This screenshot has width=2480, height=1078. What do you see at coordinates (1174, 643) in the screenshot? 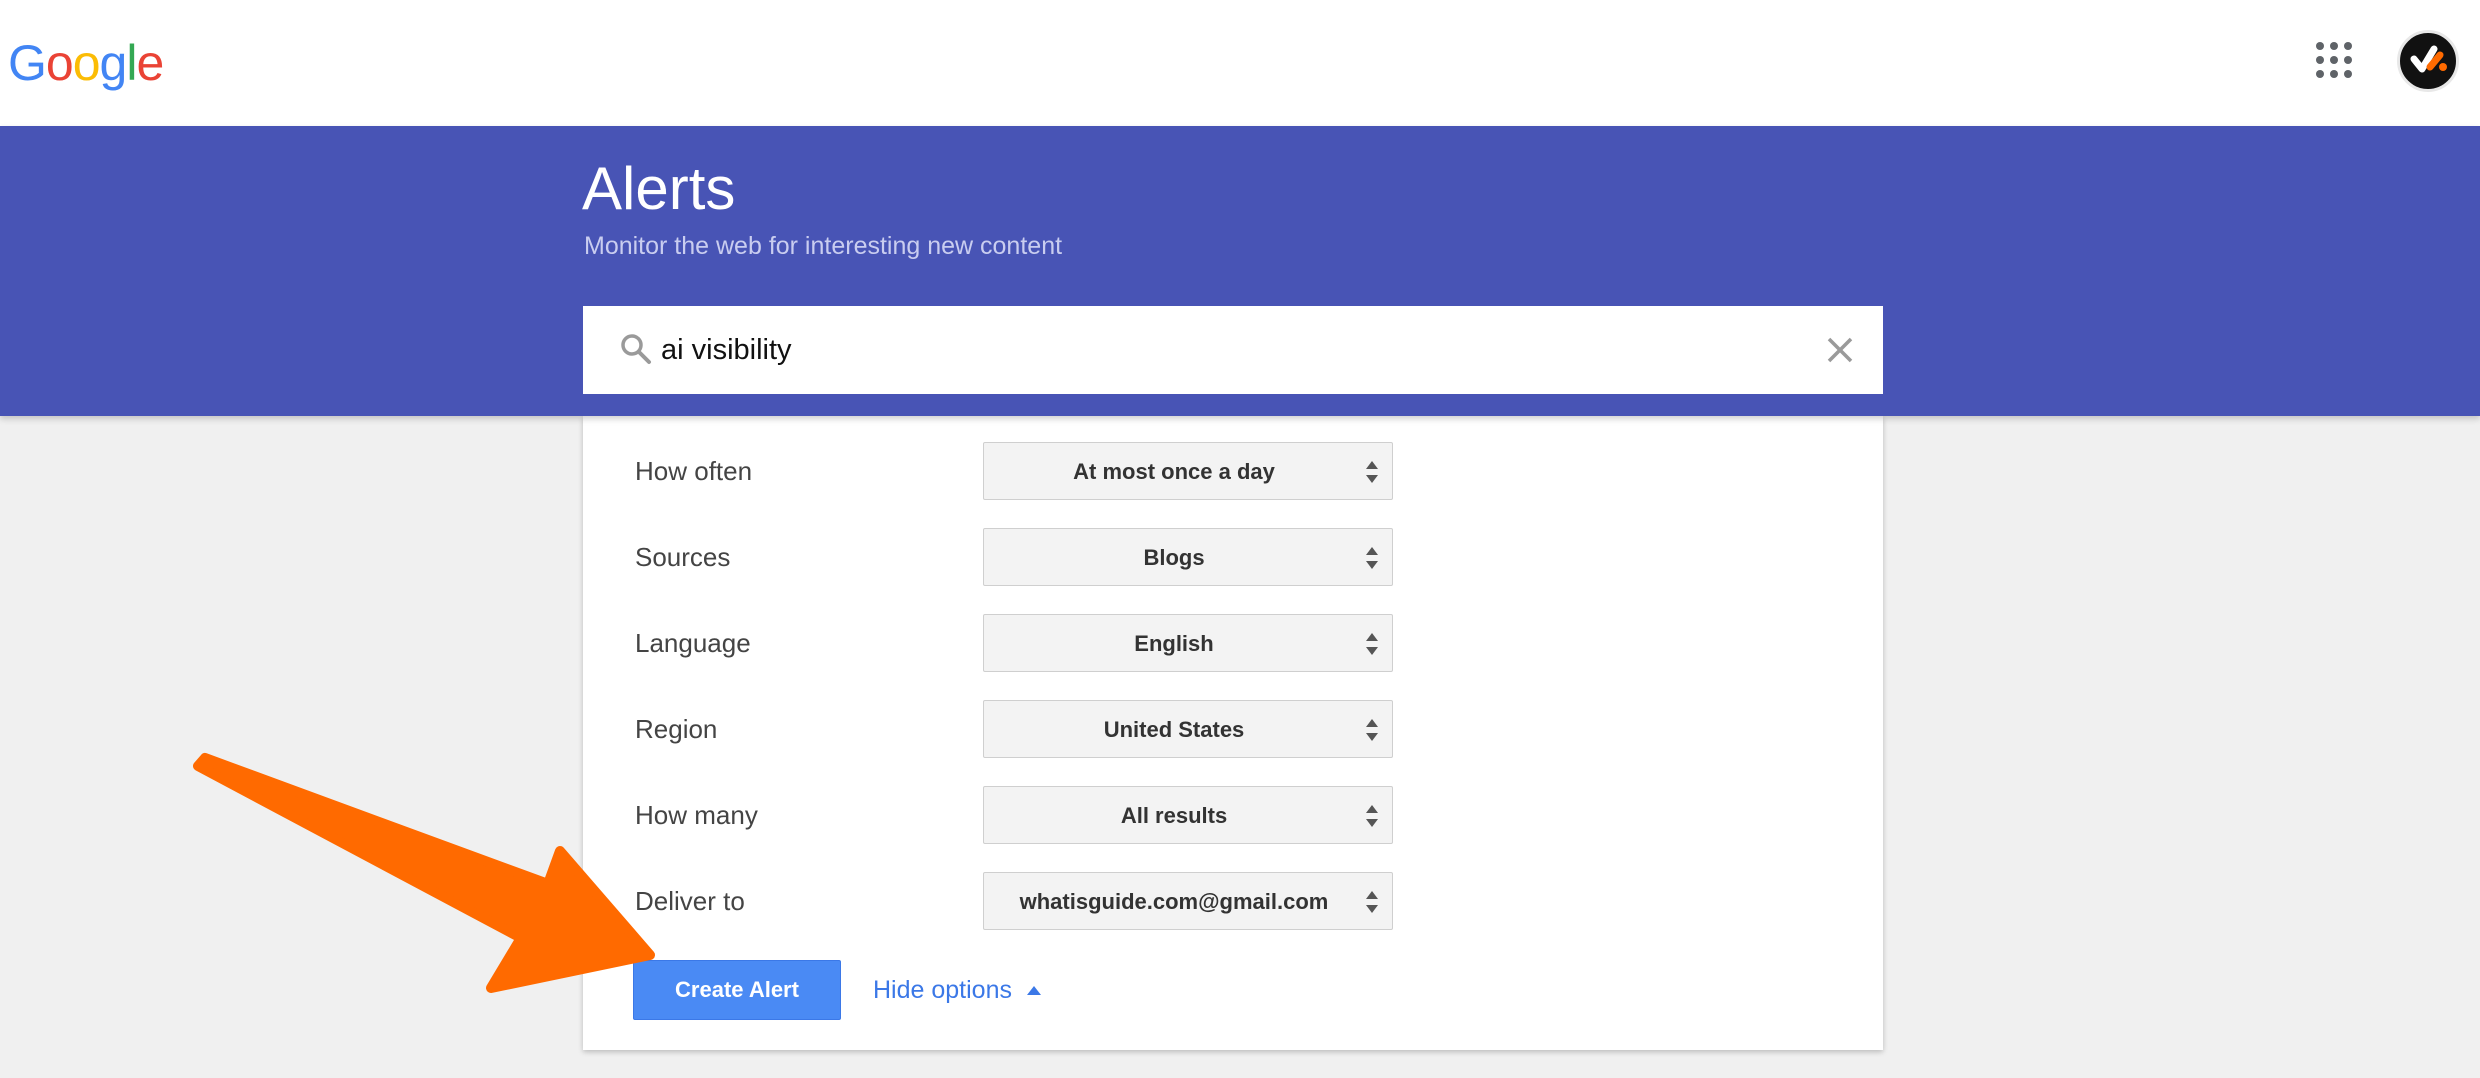
I see `option-value: English` at bounding box center [1174, 643].